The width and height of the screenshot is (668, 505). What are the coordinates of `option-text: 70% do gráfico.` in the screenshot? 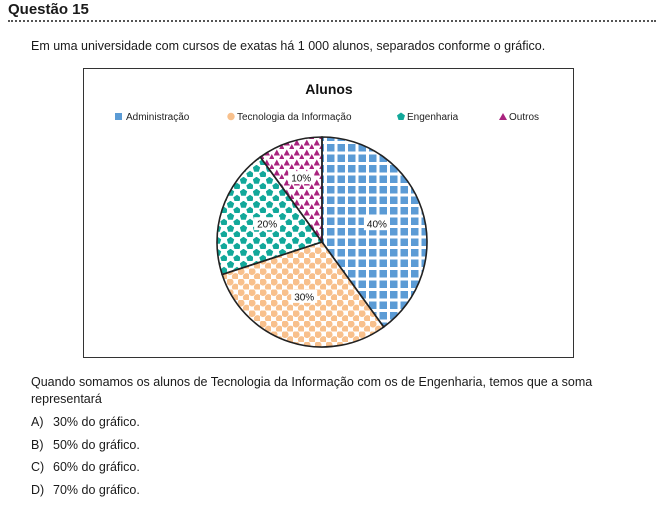 It's located at (96, 494).